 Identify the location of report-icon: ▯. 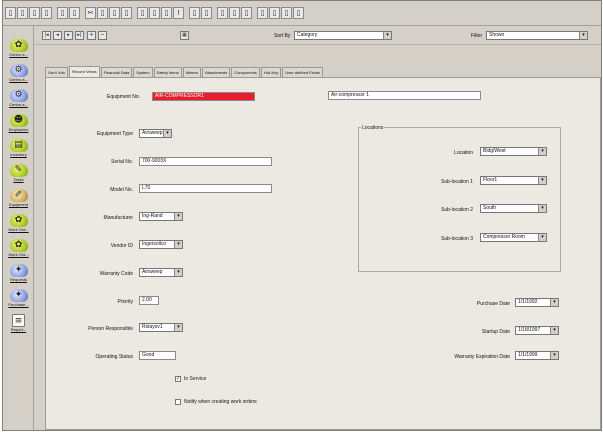
(154, 13).